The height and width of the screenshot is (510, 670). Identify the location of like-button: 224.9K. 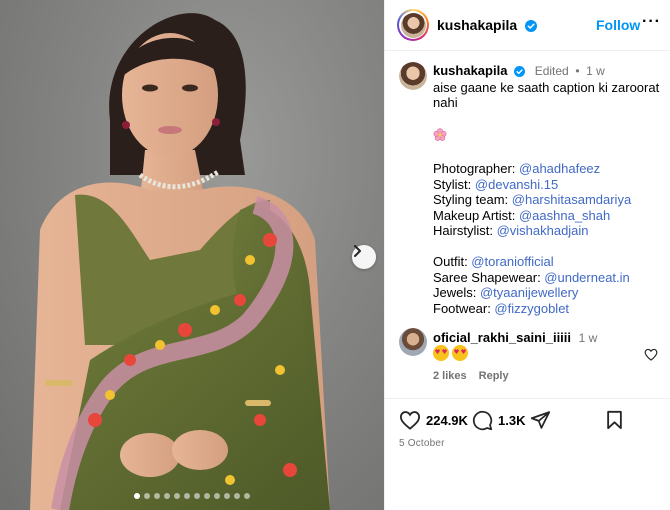
(433, 420).